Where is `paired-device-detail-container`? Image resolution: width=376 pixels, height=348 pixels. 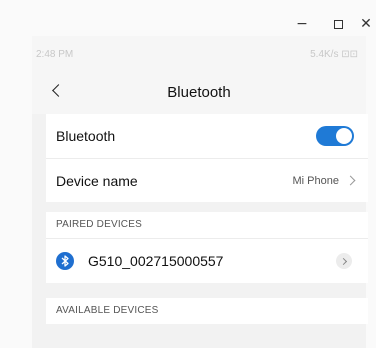
paired-device-detail-container is located at coordinates (347, 261).